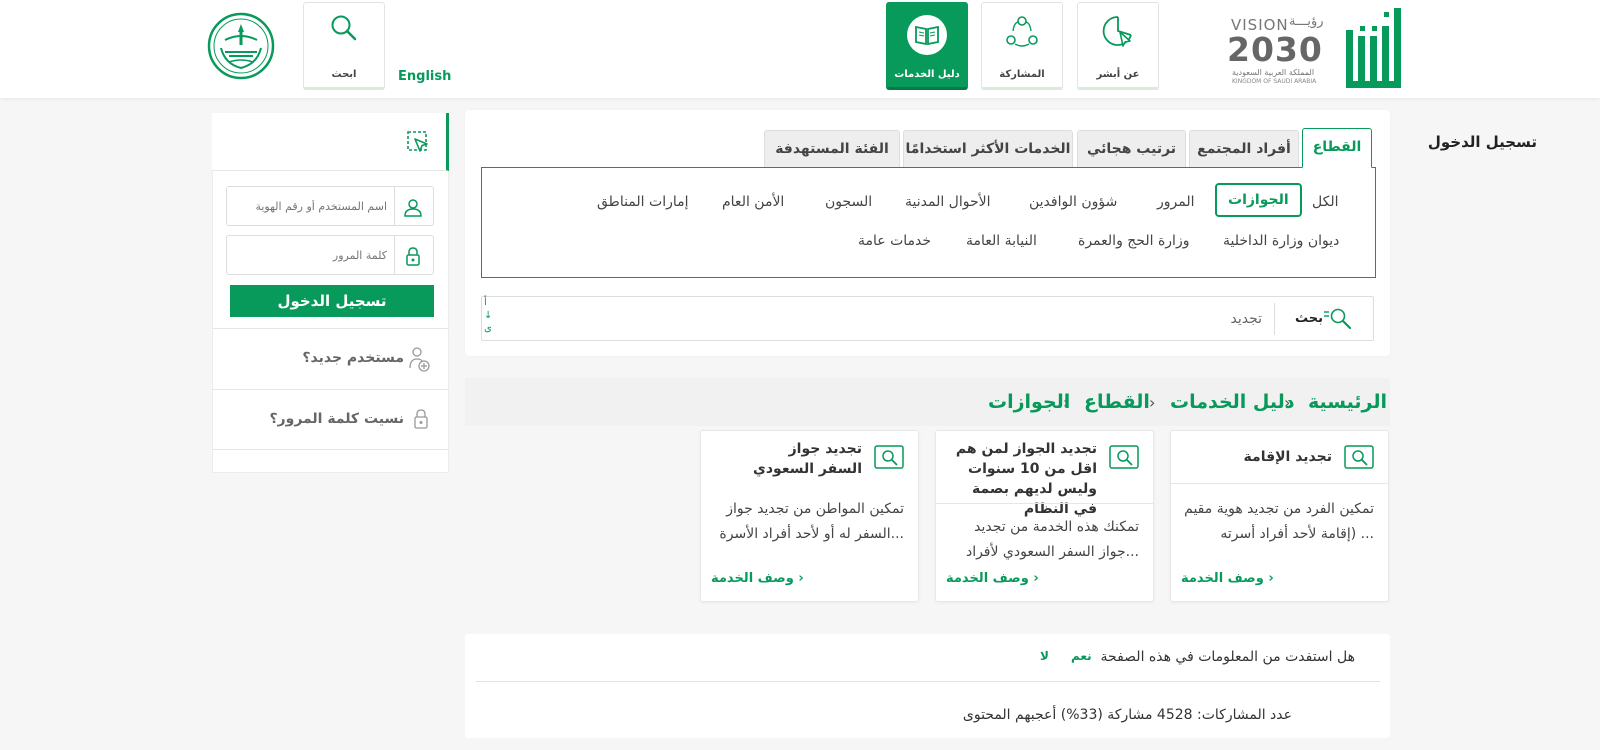 Image resolution: width=1600 pixels, height=750 pixels. Describe the element at coordinates (336, 419) in the screenshot. I see `forgot-password-label: نسيت كلمة المرور؟` at that location.